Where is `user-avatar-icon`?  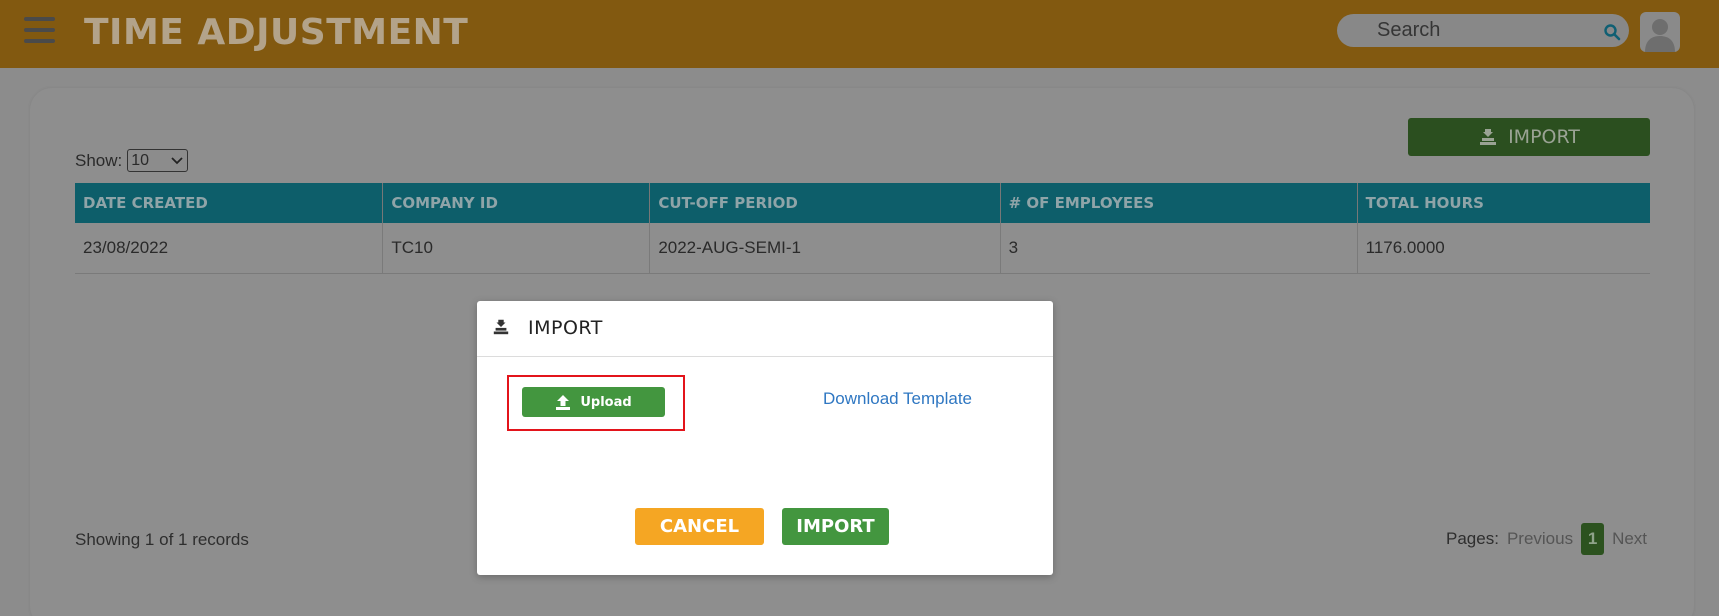
user-avatar-icon is located at coordinates (1660, 32).